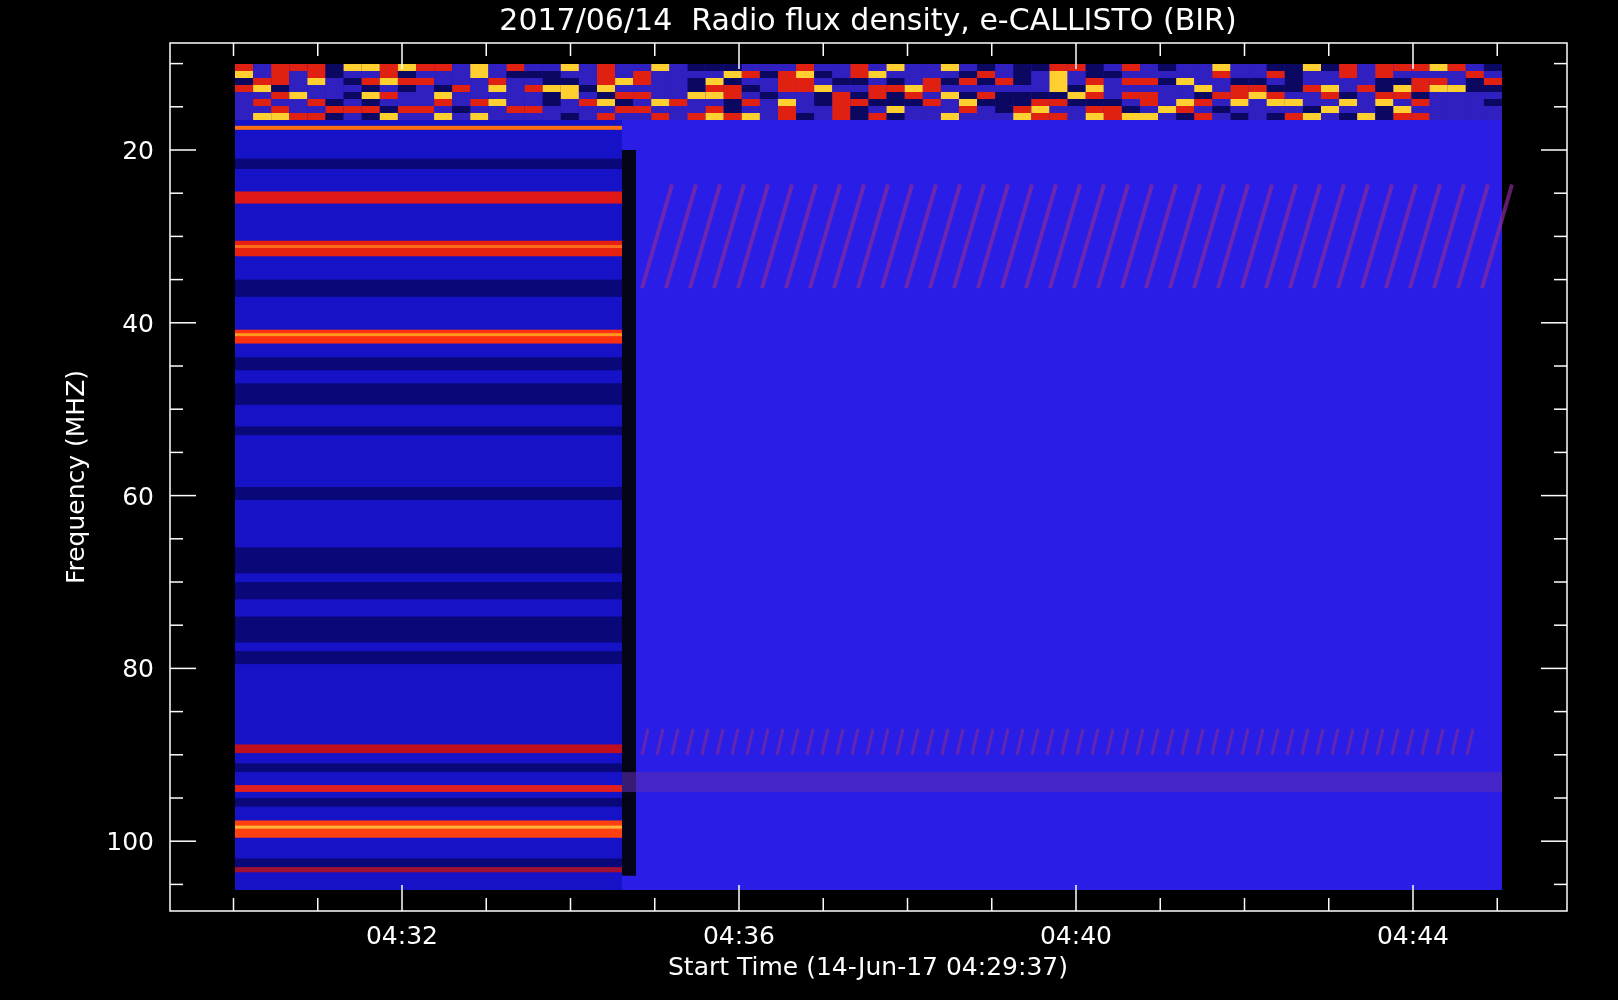  What do you see at coordinates (138, 496) in the screenshot?
I see `y-tick-label: 60` at bounding box center [138, 496].